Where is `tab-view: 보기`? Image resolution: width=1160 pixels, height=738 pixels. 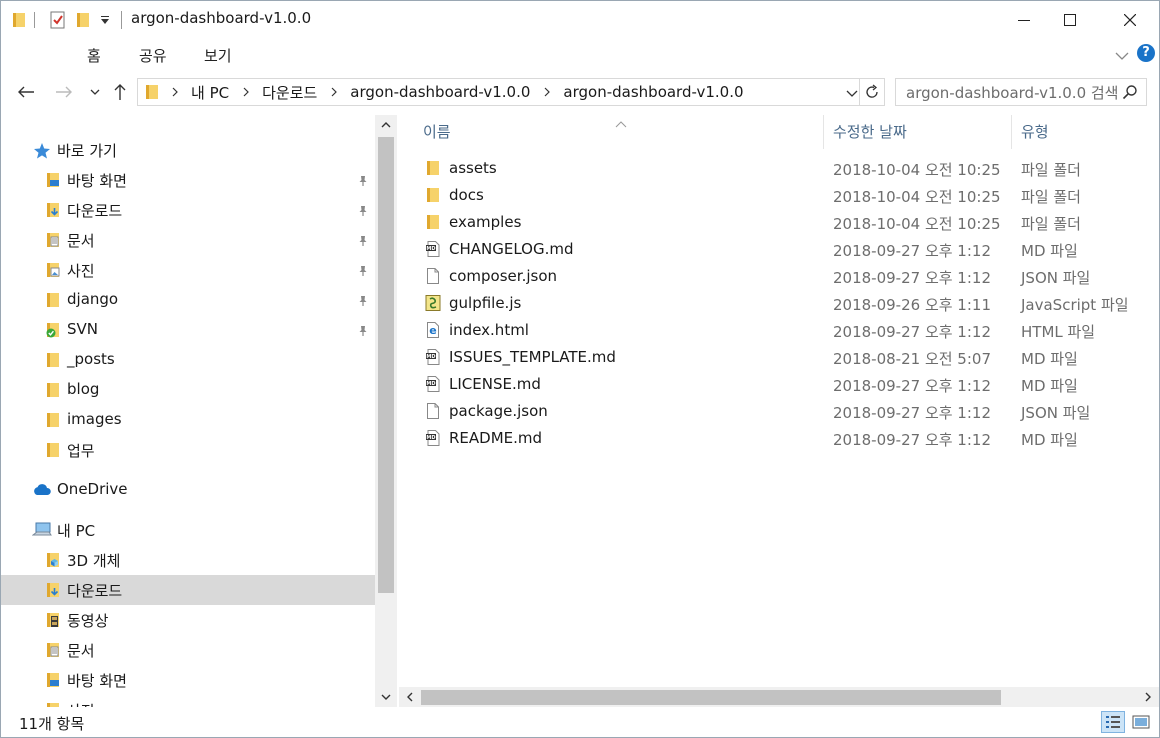
tab-view: 보기 is located at coordinates (218, 55).